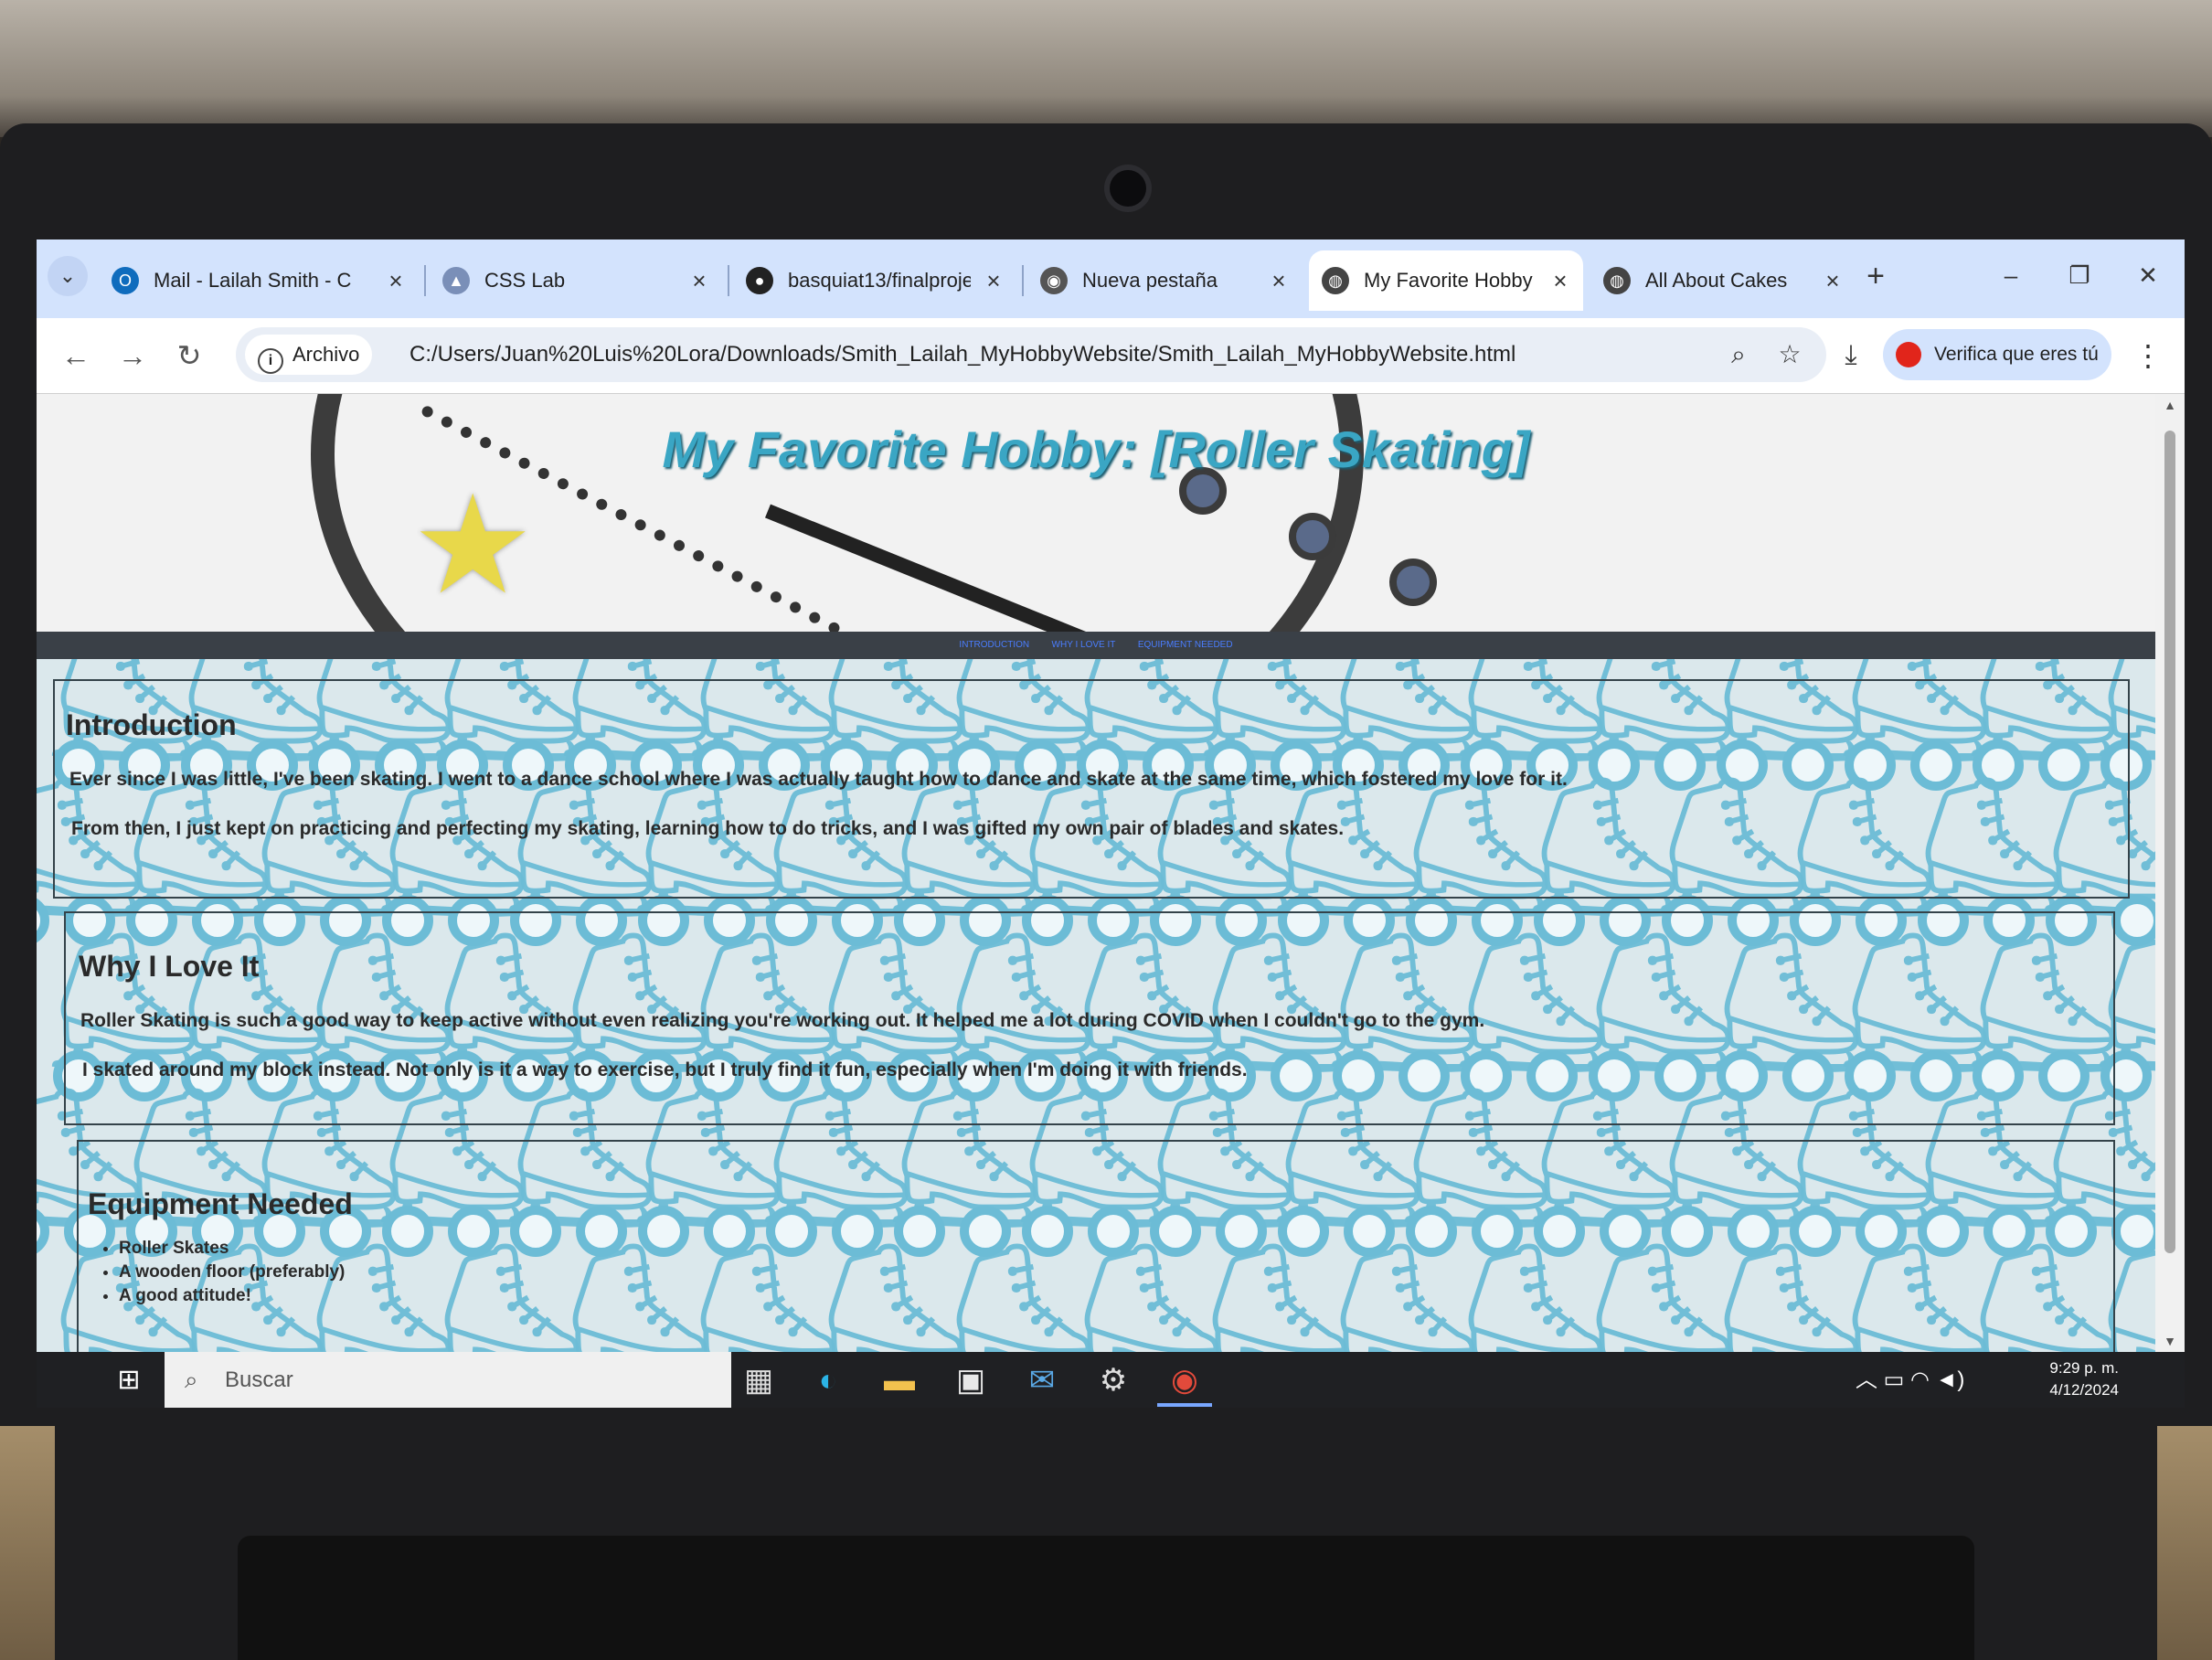 Image resolution: width=2212 pixels, height=1660 pixels. I want to click on info-icon: i, so click(270, 361).